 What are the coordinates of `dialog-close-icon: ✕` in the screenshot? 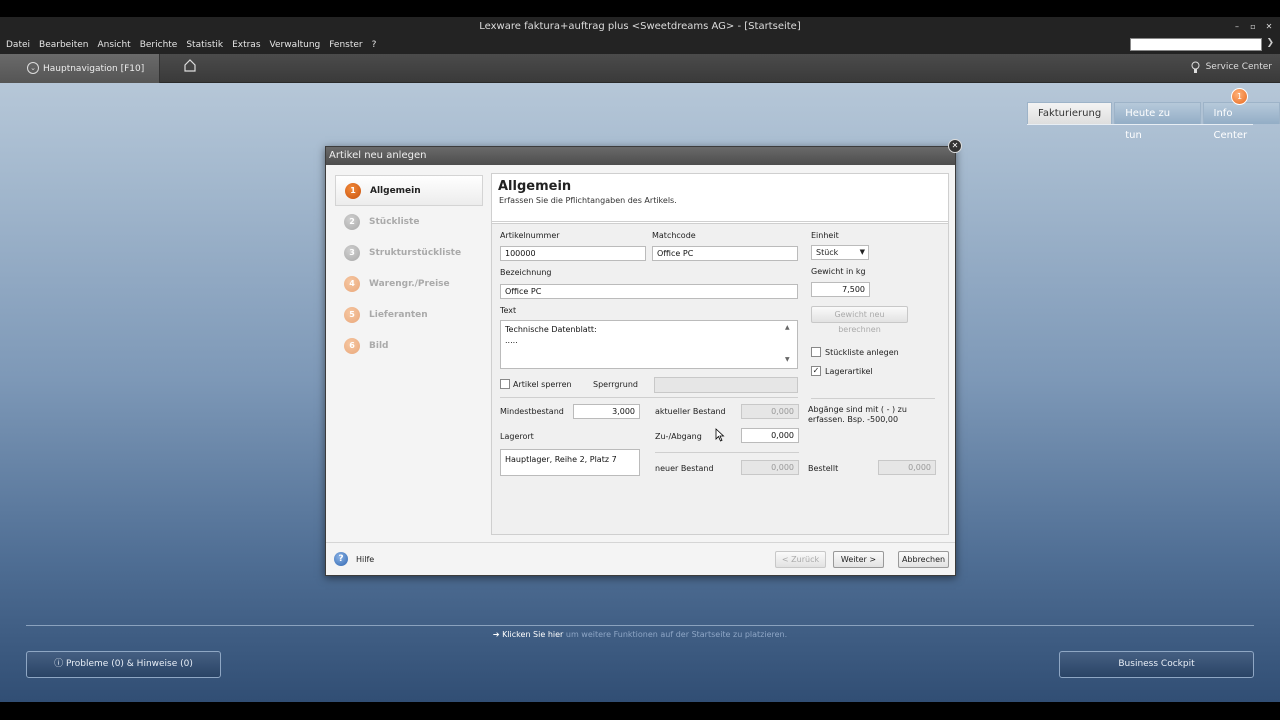 It's located at (955, 146).